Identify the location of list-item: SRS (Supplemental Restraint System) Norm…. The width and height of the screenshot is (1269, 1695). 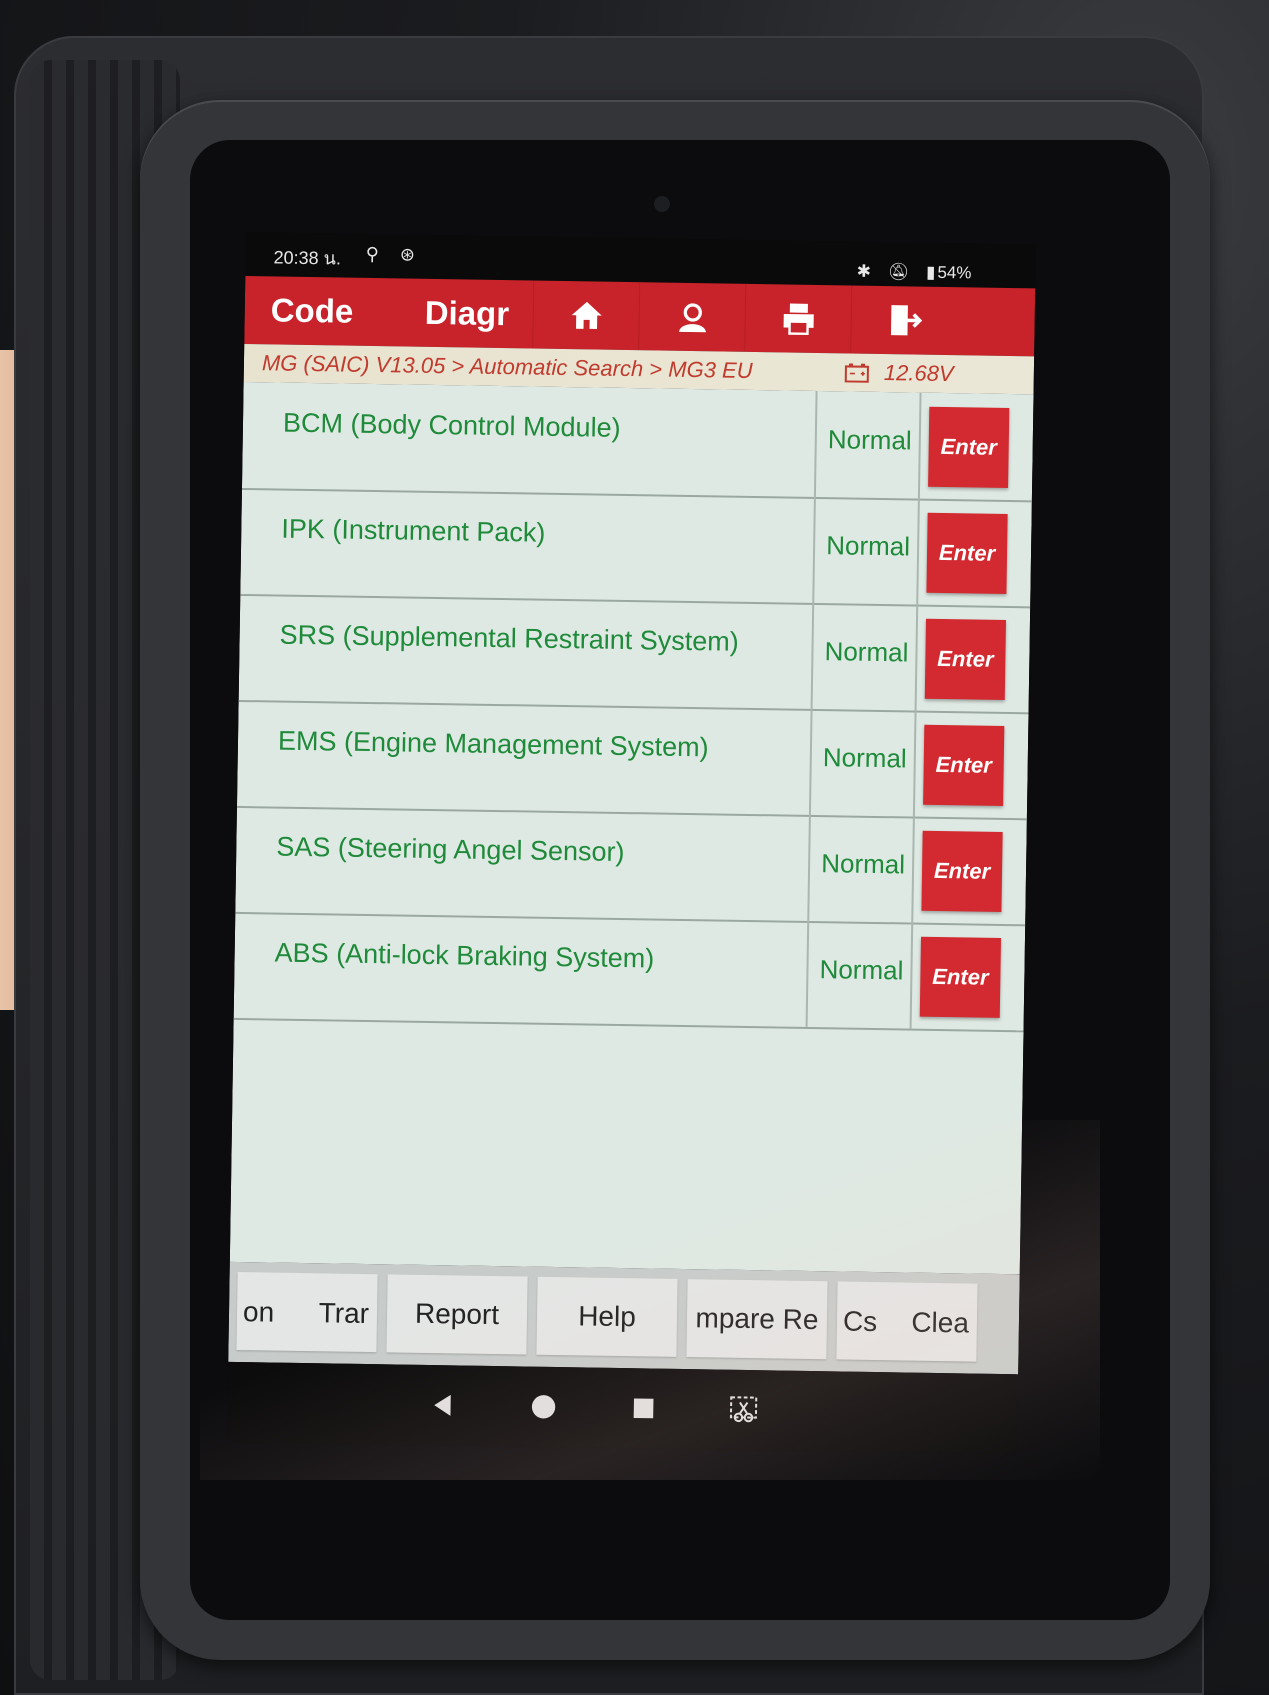
(634, 654).